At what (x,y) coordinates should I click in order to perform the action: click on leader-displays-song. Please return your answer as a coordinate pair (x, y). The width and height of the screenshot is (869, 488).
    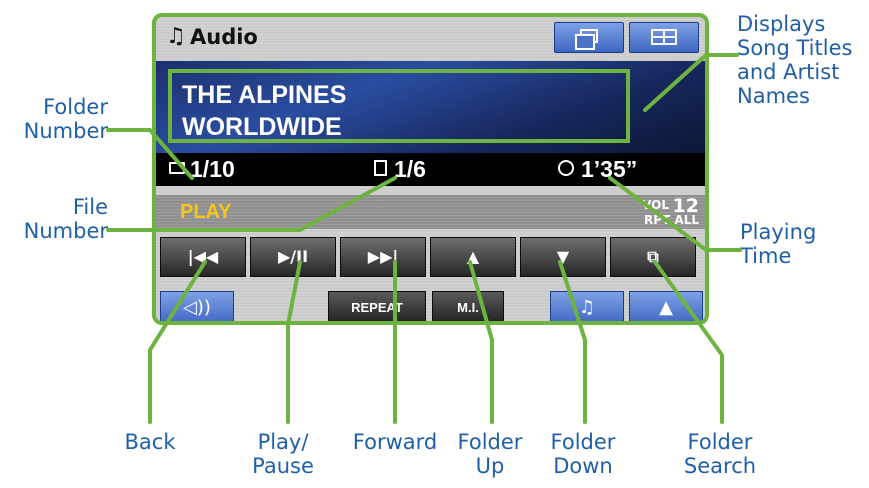
    Looking at the image, I should click on (691, 82).